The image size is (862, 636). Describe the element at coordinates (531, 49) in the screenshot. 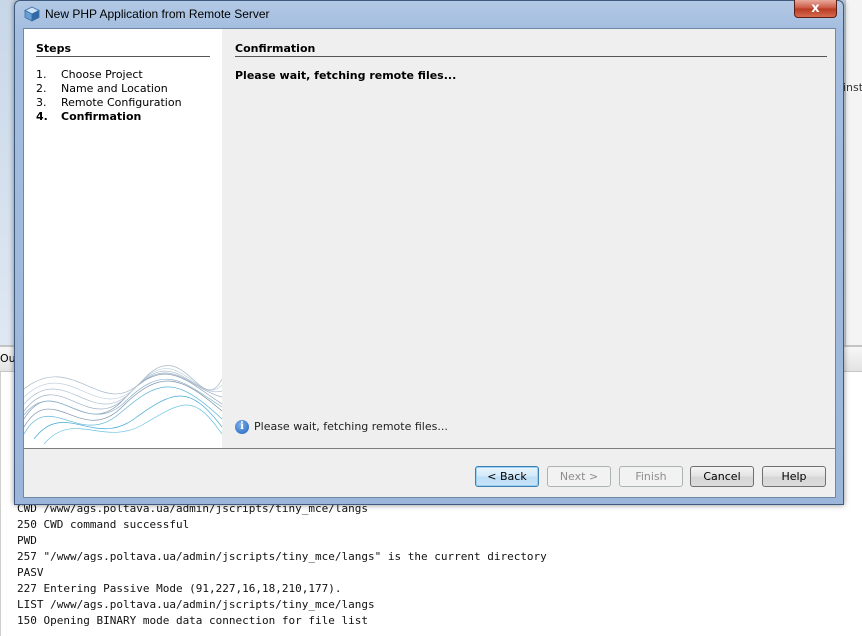

I see `content-heading: Confirmation` at that location.